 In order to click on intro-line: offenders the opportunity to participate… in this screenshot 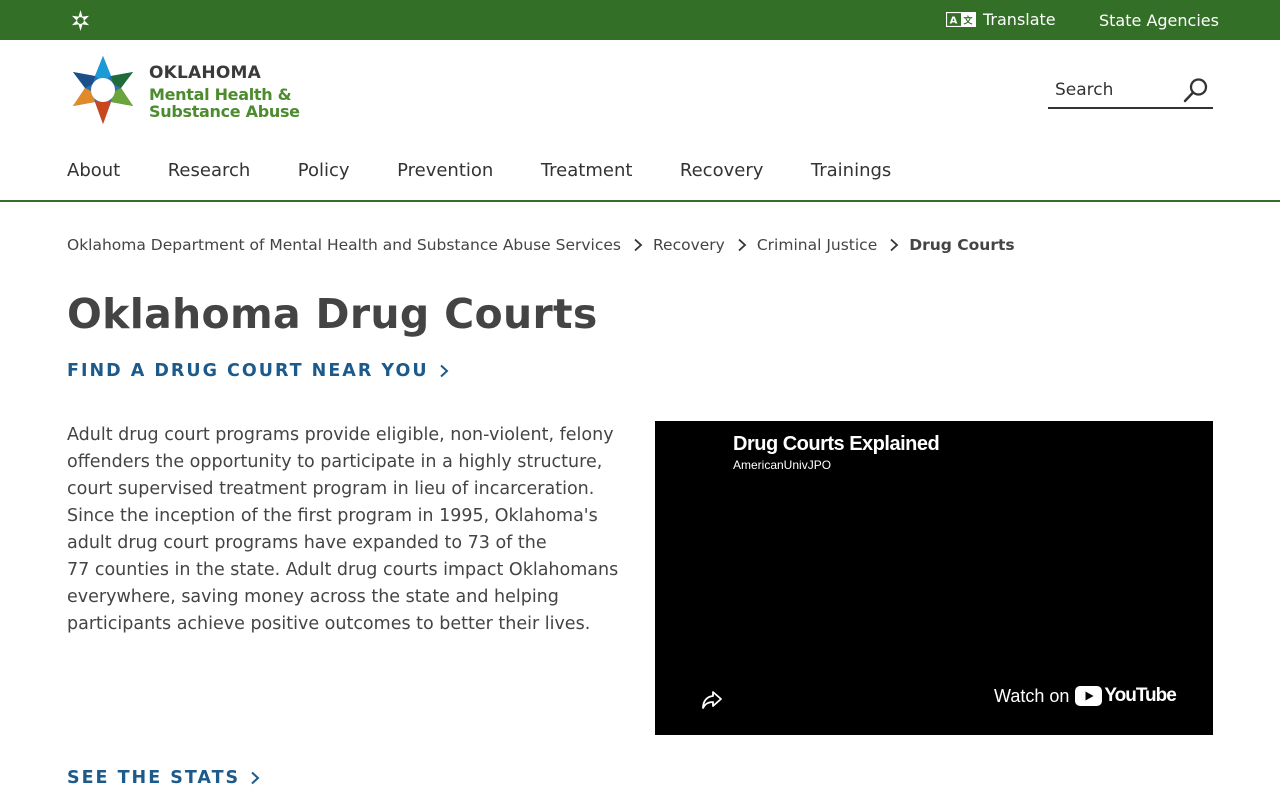, I will do `click(335, 462)`.